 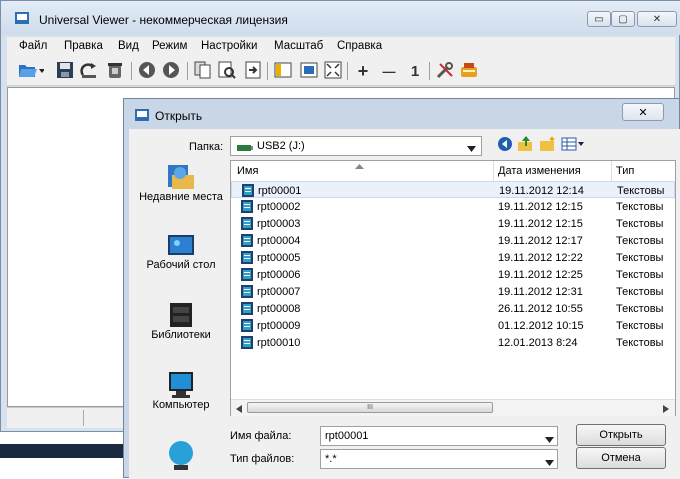 I want to click on export-icon, so click(x=253, y=71).